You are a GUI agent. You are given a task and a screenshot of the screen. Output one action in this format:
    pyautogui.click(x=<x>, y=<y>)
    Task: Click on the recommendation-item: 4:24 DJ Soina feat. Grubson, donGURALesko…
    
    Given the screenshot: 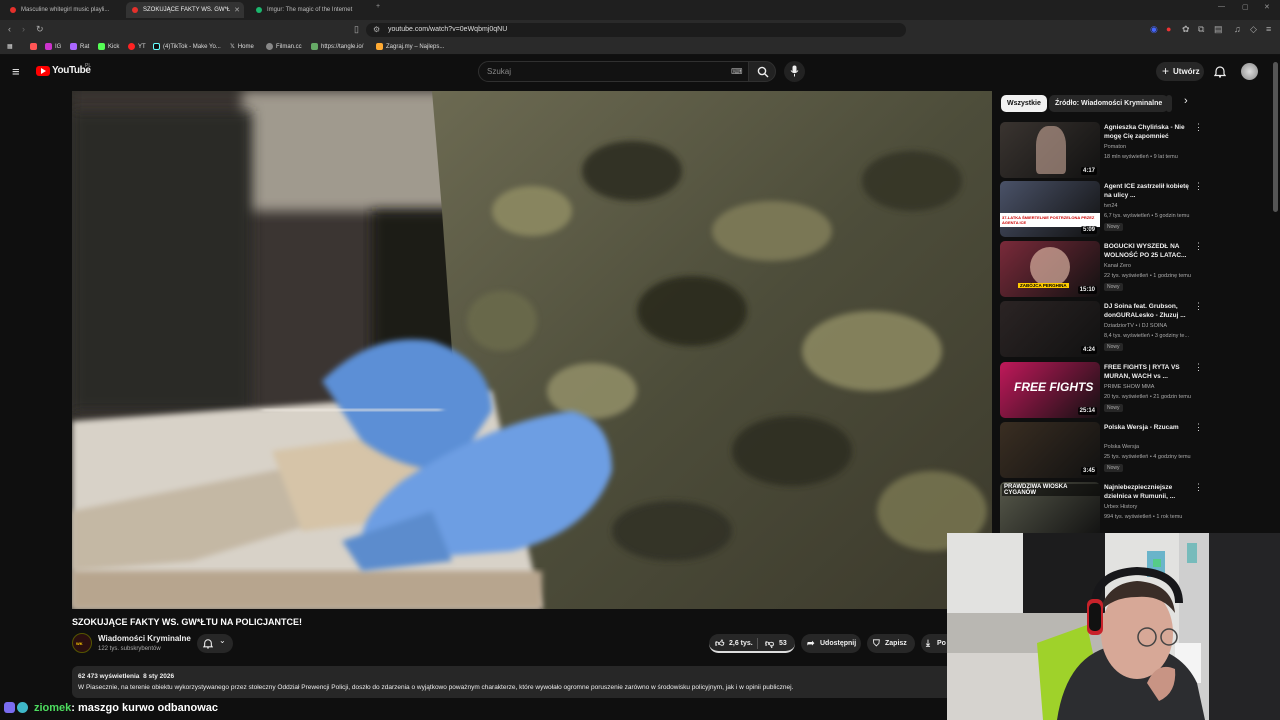 What is the action you would take?
    pyautogui.click(x=1101, y=329)
    